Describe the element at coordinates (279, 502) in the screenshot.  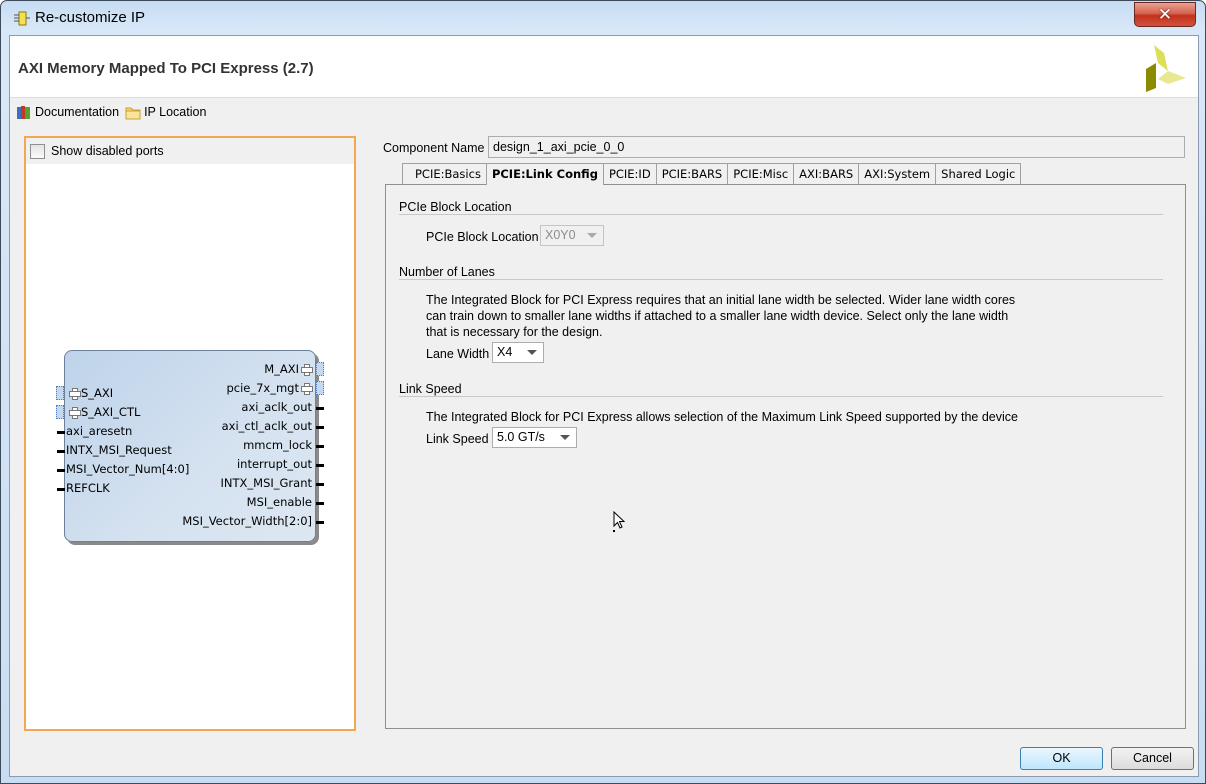
I see `port-msi-enable: MSI_enable` at that location.